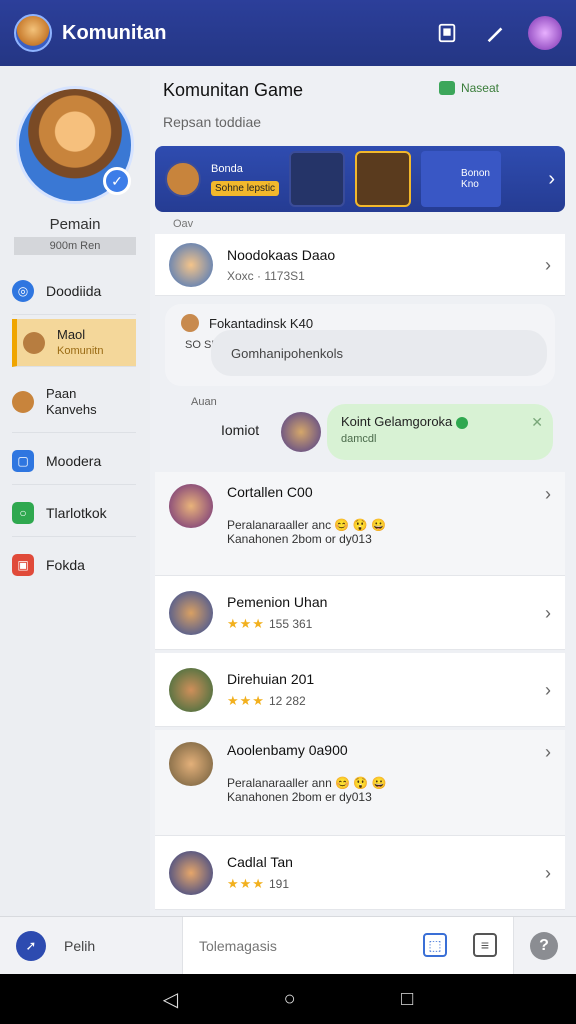  I want to click on verified-icon: ✓, so click(117, 181).